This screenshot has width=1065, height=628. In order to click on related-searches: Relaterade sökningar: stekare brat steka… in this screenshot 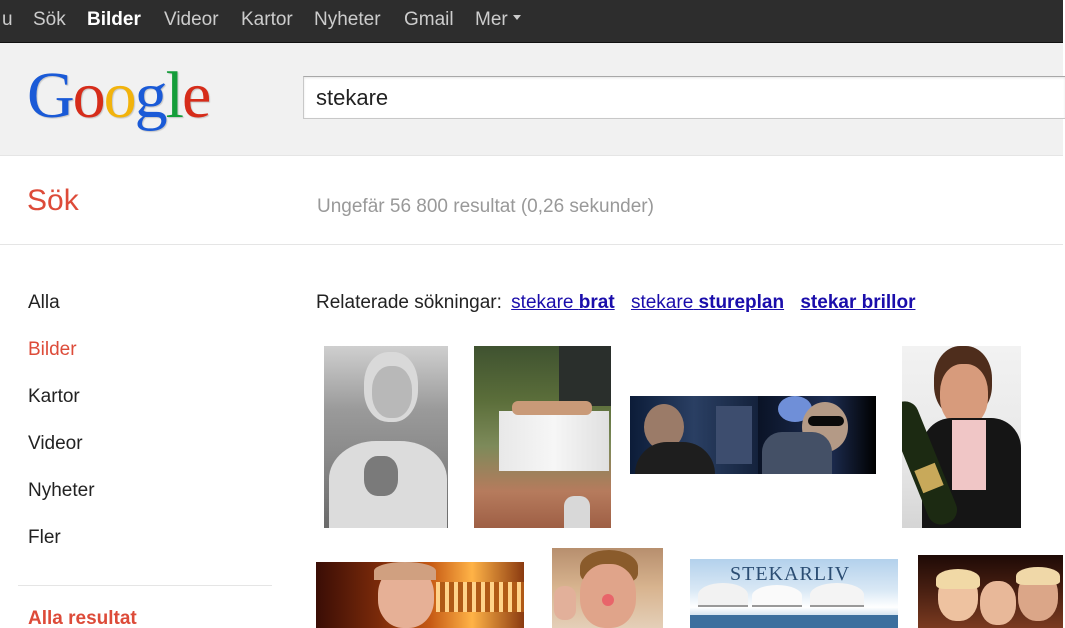, I will do `click(615, 303)`.